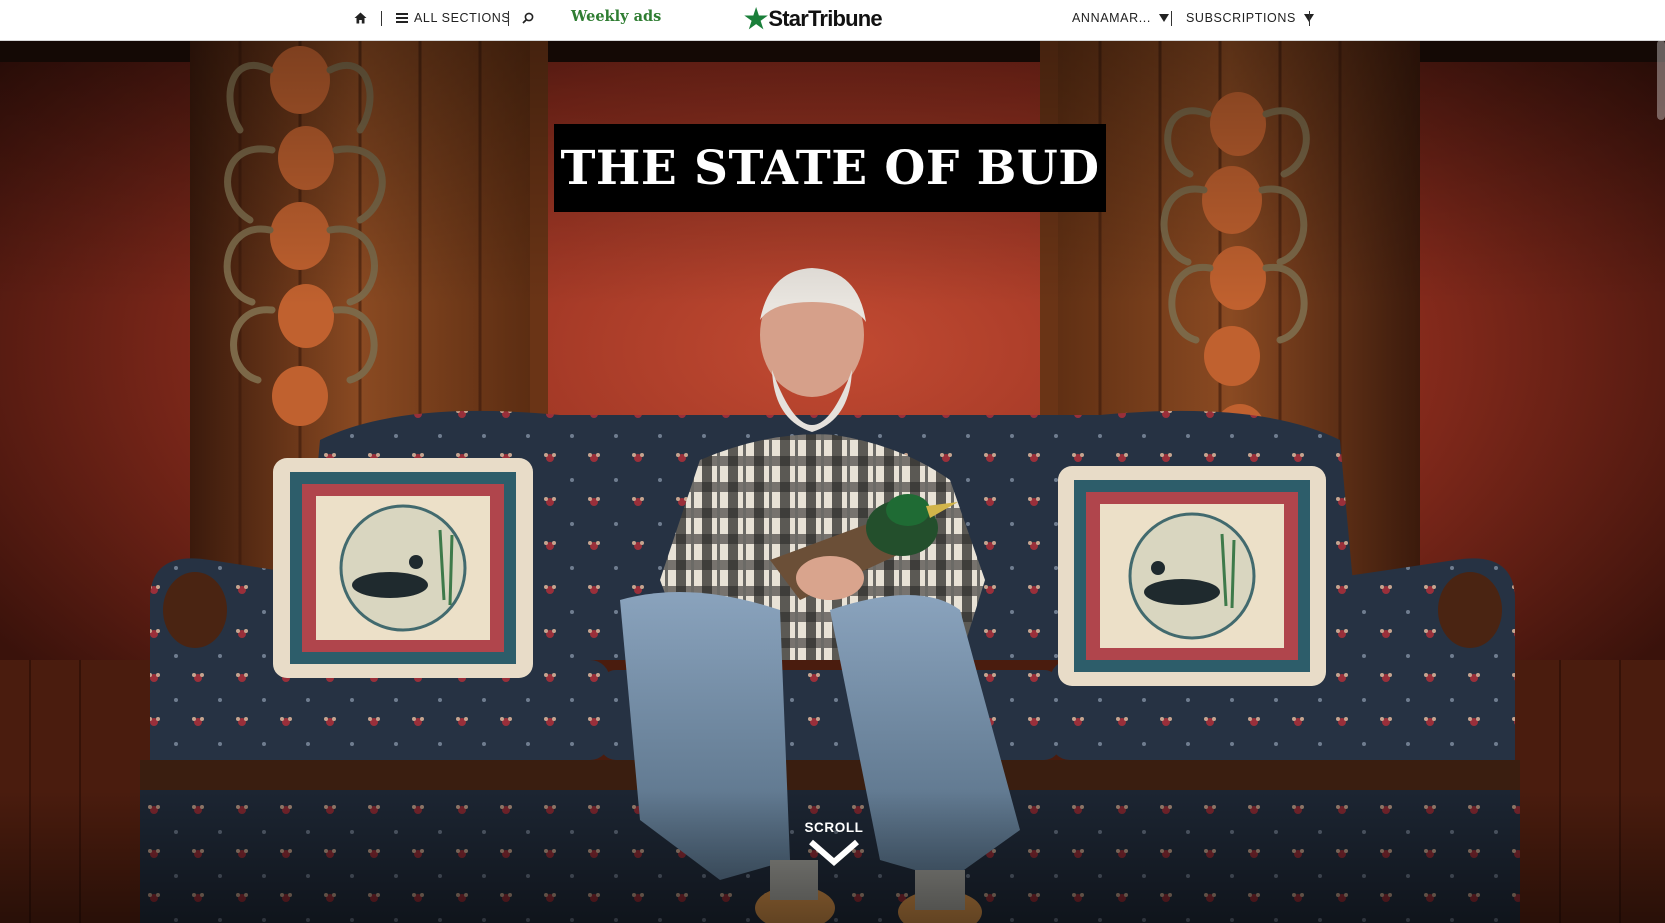 Image resolution: width=1665 pixels, height=923 pixels. Describe the element at coordinates (834, 852) in the screenshot. I see `chevron-down-icon` at that location.